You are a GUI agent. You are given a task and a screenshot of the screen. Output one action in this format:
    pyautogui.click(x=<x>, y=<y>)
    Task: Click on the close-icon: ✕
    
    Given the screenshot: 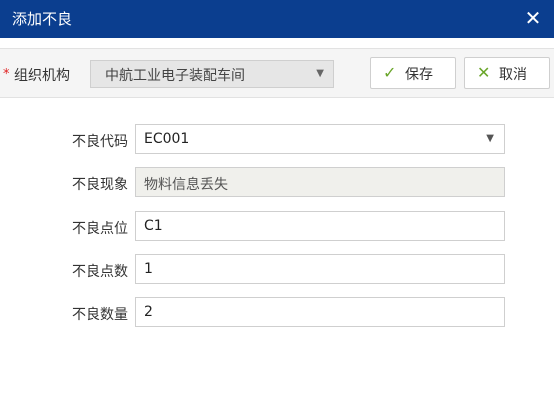 What is the action you would take?
    pyautogui.click(x=533, y=18)
    